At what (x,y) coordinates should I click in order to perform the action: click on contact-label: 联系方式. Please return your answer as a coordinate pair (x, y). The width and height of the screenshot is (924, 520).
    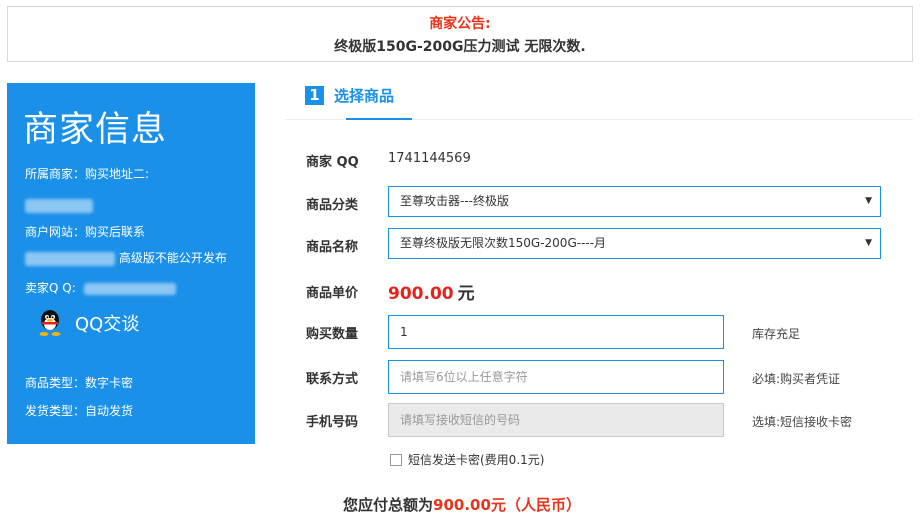
    Looking at the image, I should click on (332, 379).